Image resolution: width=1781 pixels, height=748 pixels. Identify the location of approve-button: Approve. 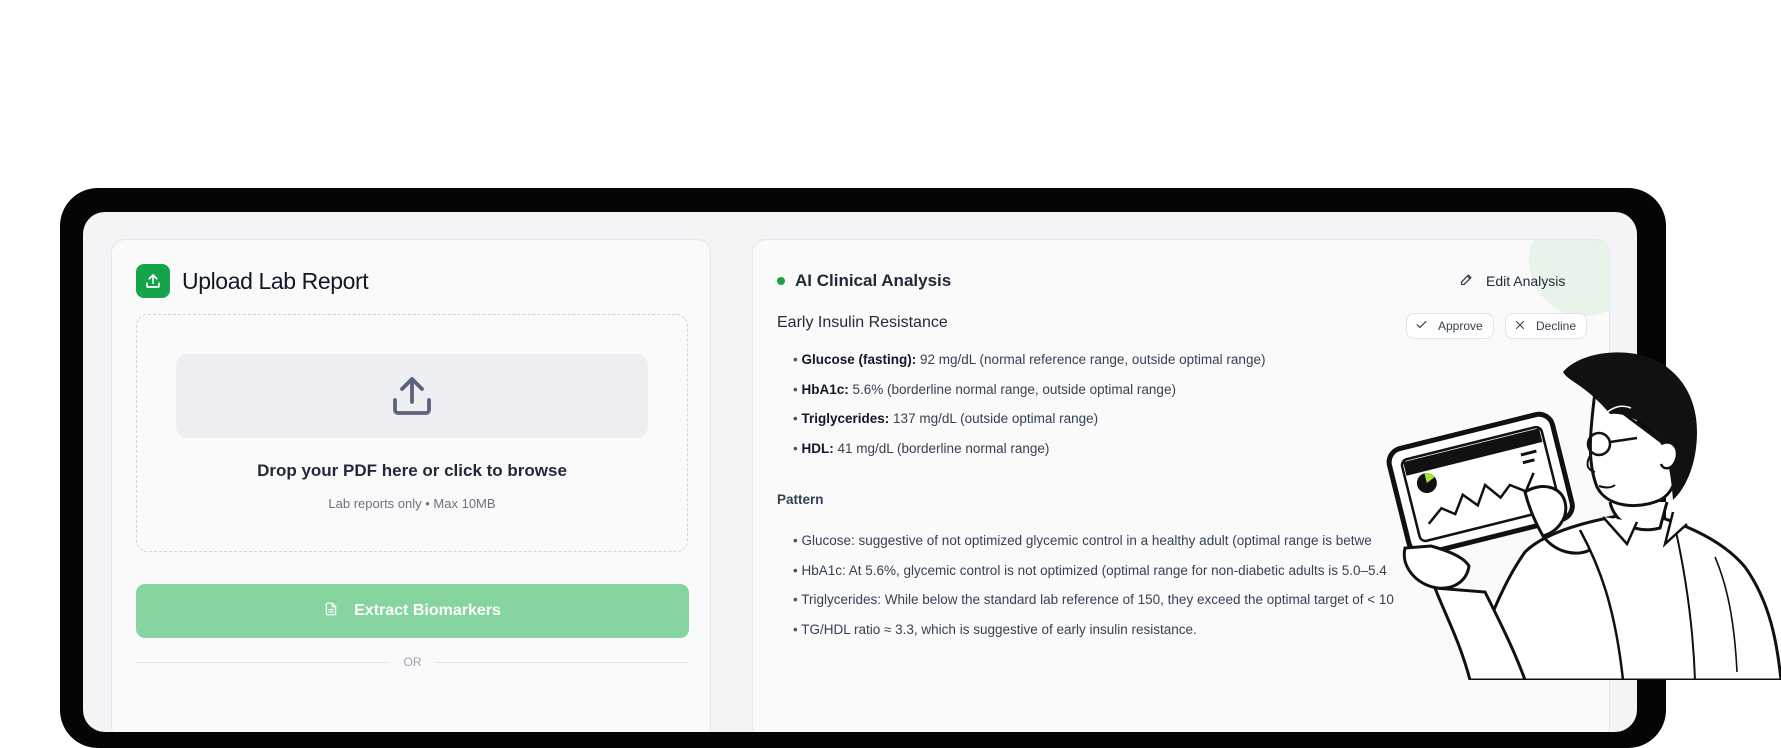
(1450, 326).